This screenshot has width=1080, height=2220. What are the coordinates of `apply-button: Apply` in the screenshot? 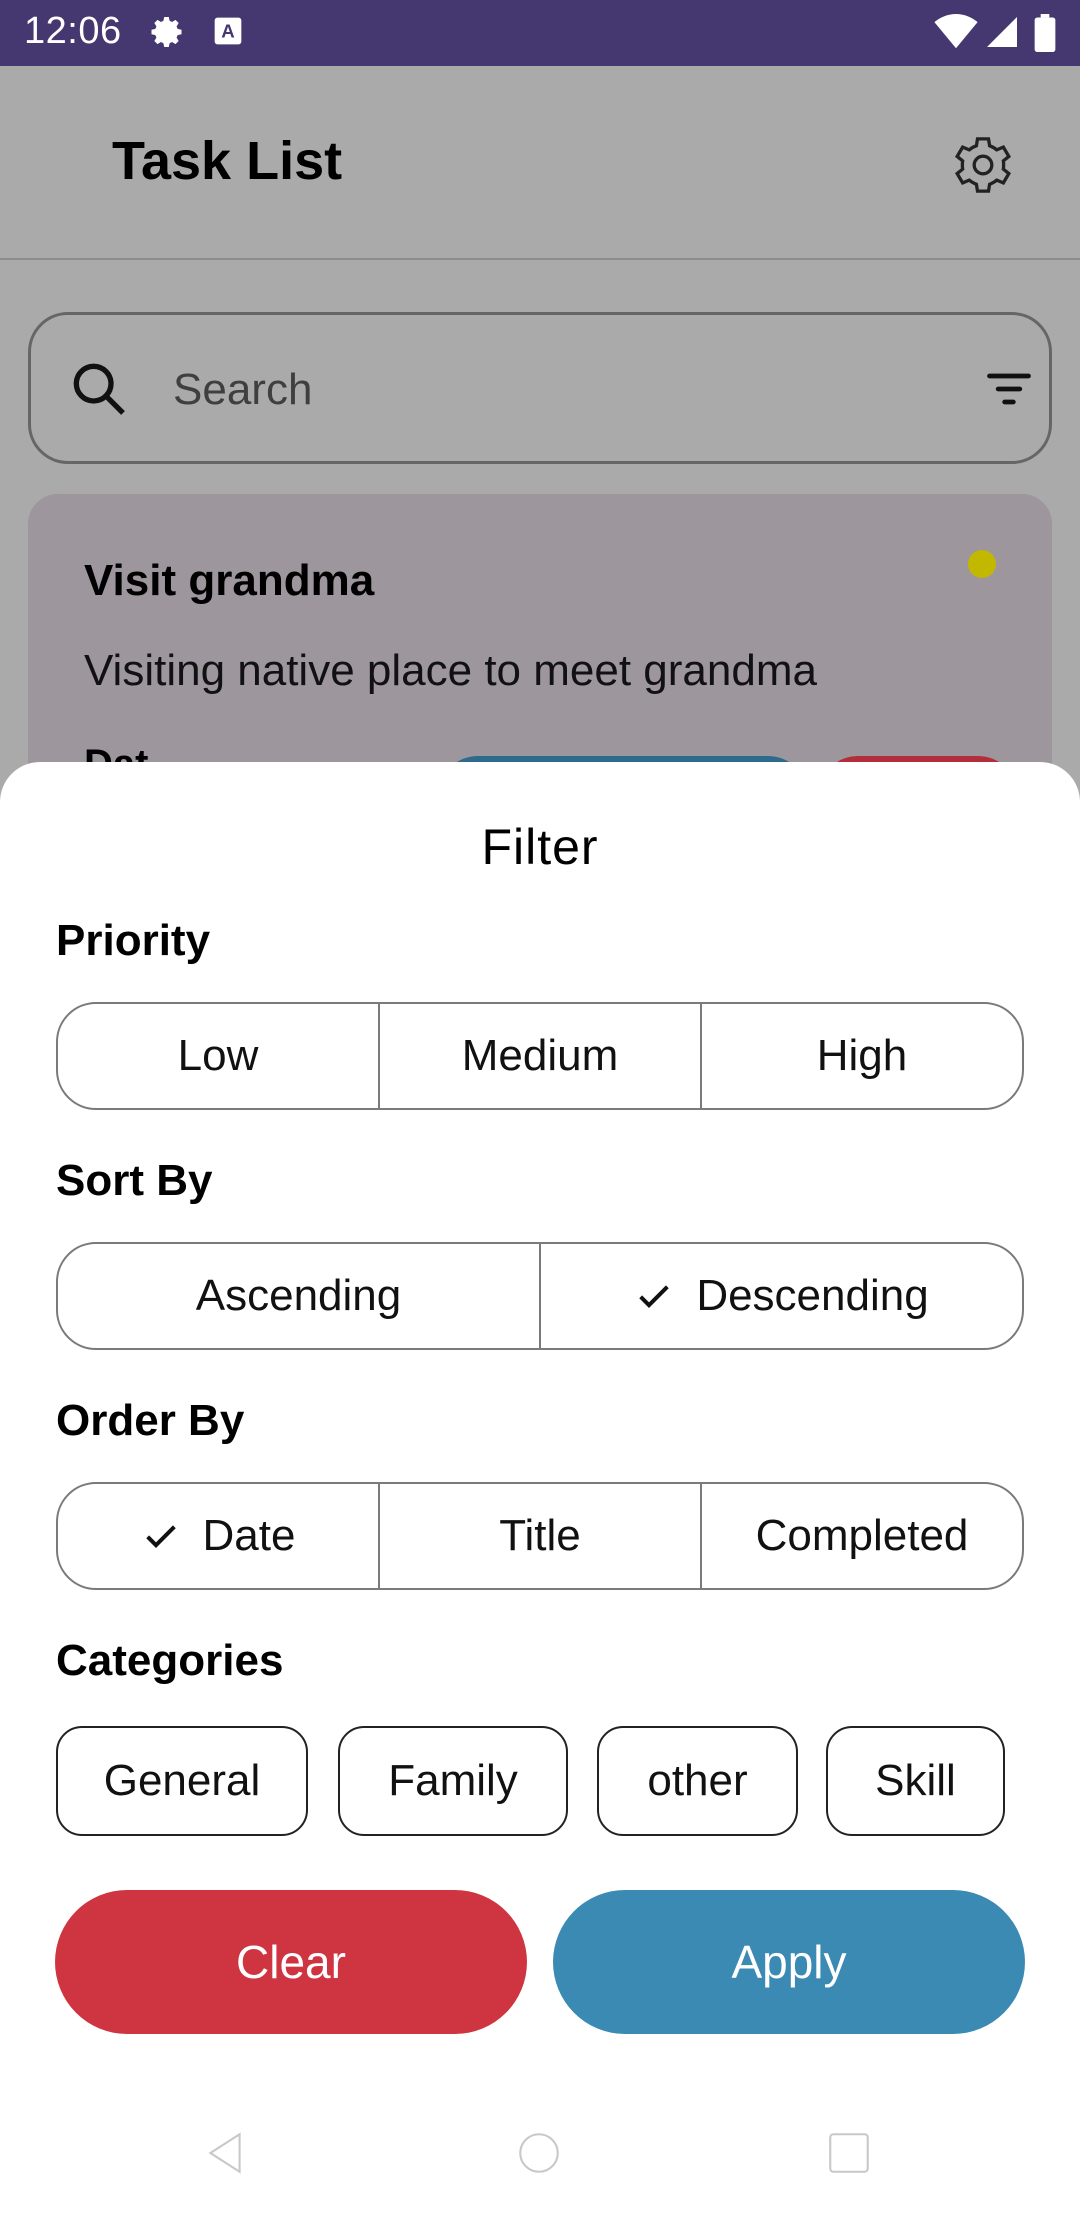 It's located at (789, 1962).